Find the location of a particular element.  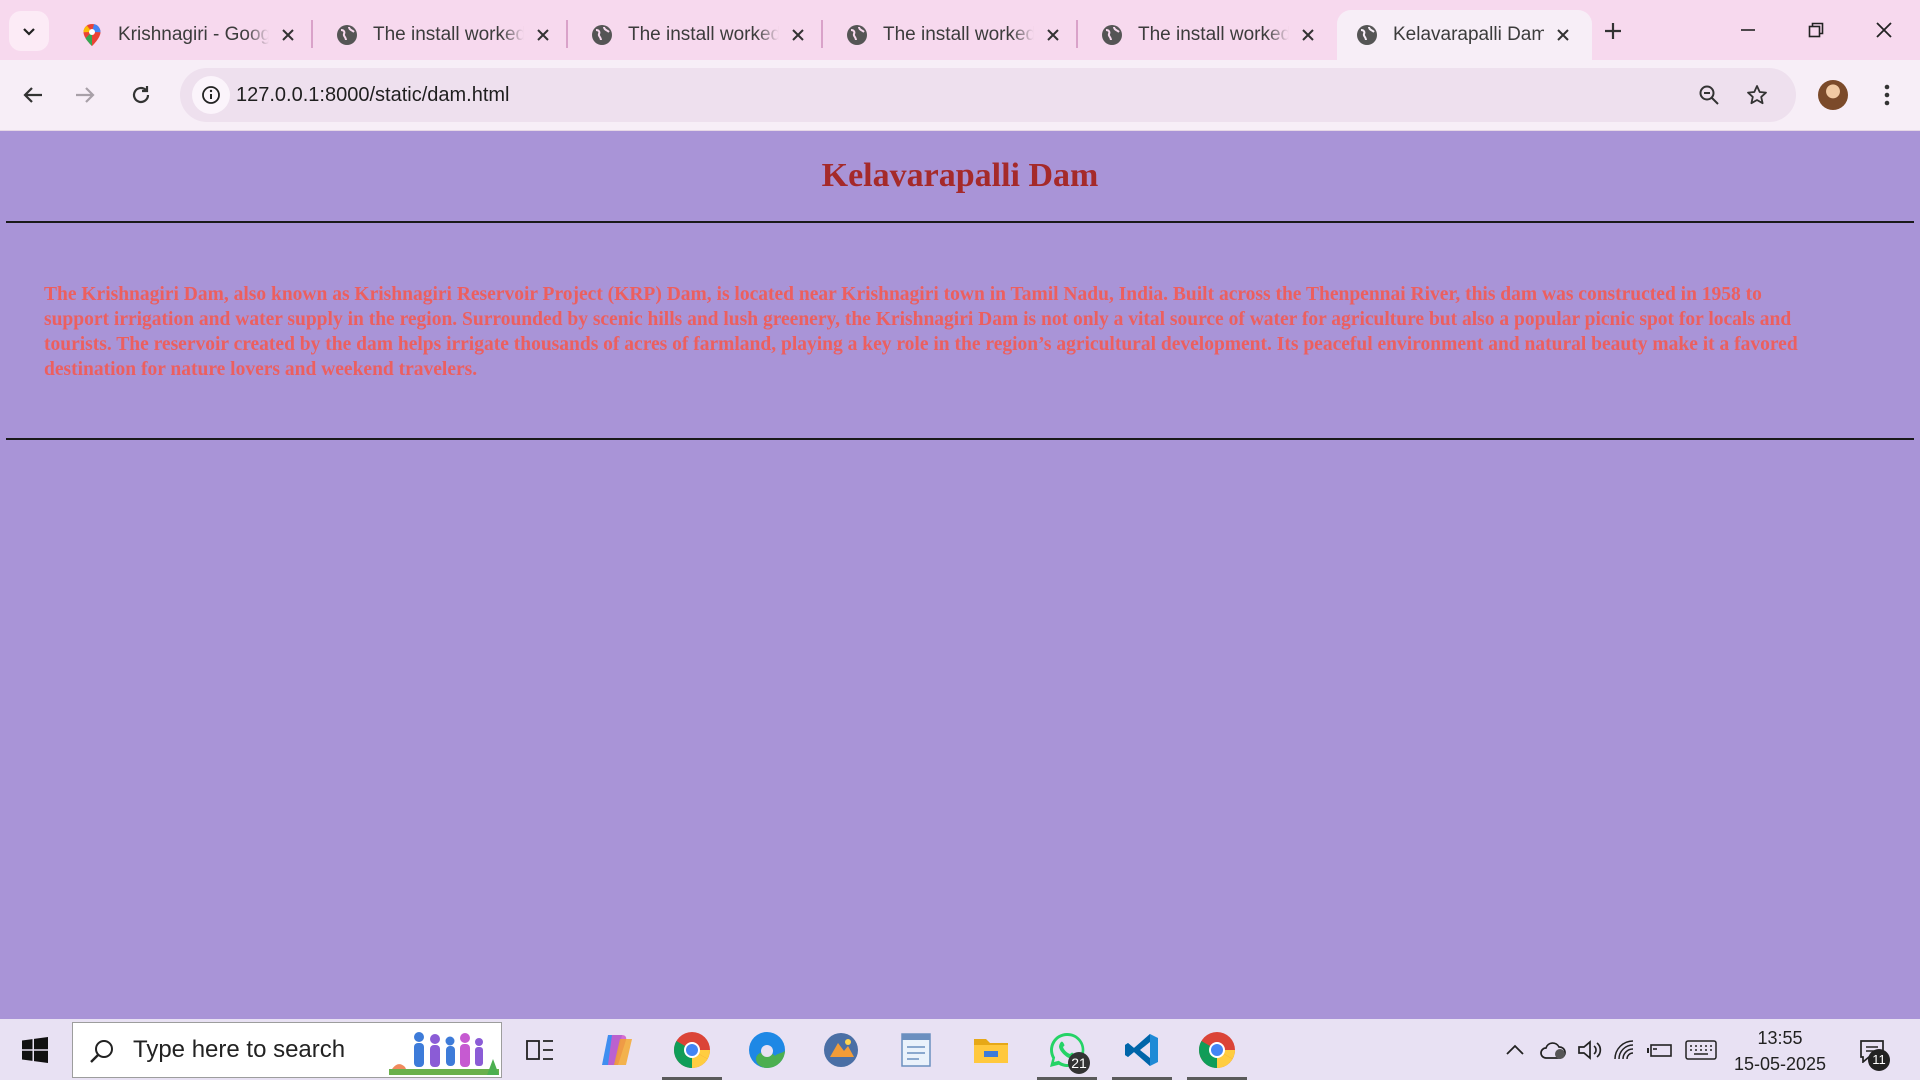

chrome-taskbar-button is located at coordinates (692, 1049).